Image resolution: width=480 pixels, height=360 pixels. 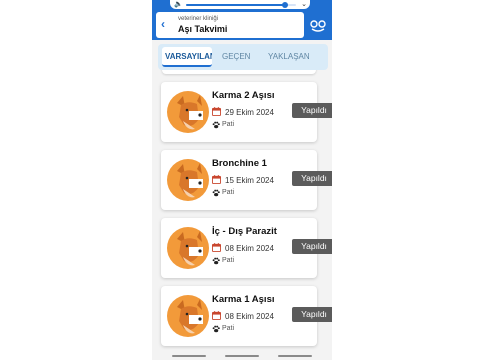 I want to click on system-nav-bar, so click(x=242, y=356).